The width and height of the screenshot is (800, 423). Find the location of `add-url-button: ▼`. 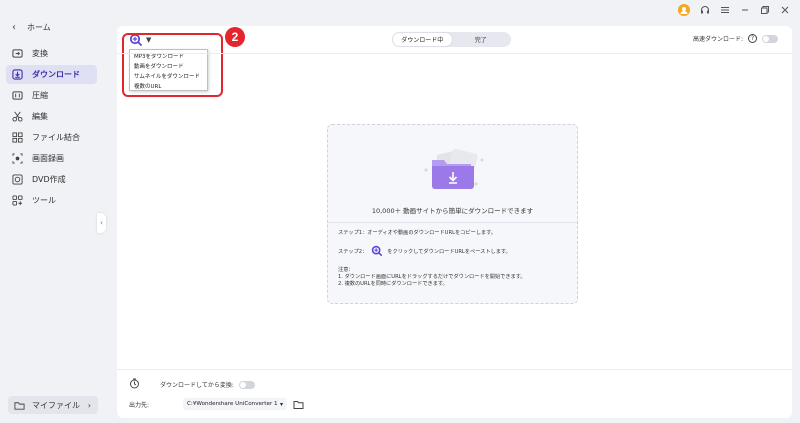

add-url-button: ▼ is located at coordinates (140, 40).